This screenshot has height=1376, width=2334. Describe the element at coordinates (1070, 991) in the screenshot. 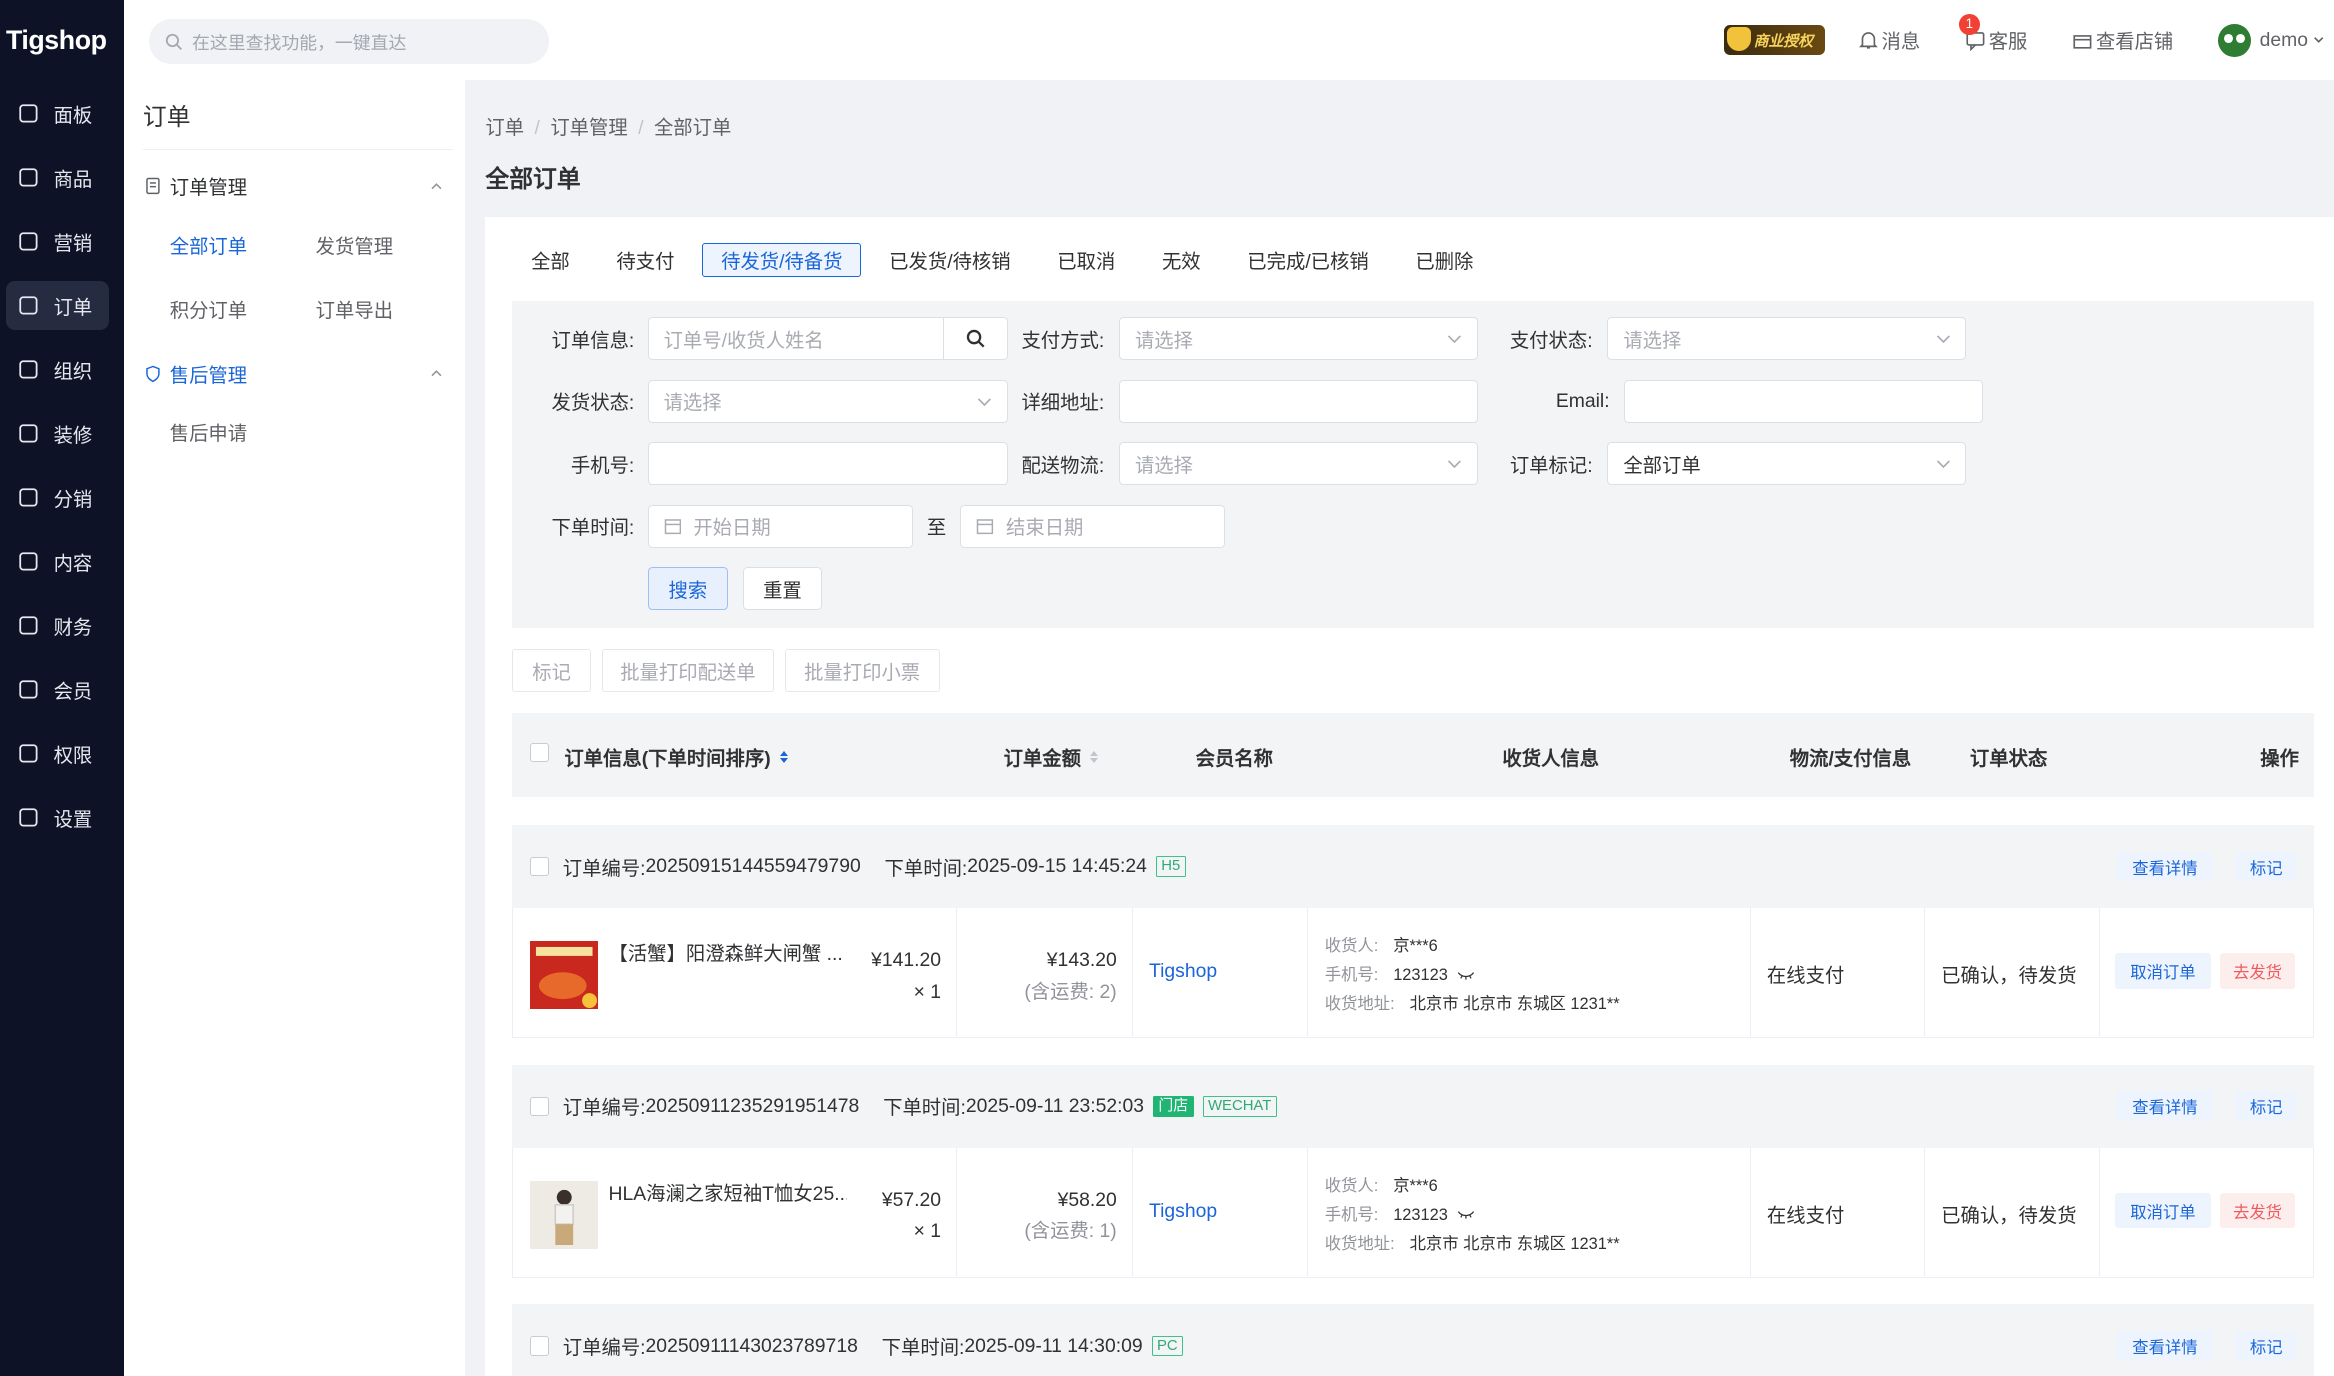

I see `order-shipping: (含运费: 2)` at that location.